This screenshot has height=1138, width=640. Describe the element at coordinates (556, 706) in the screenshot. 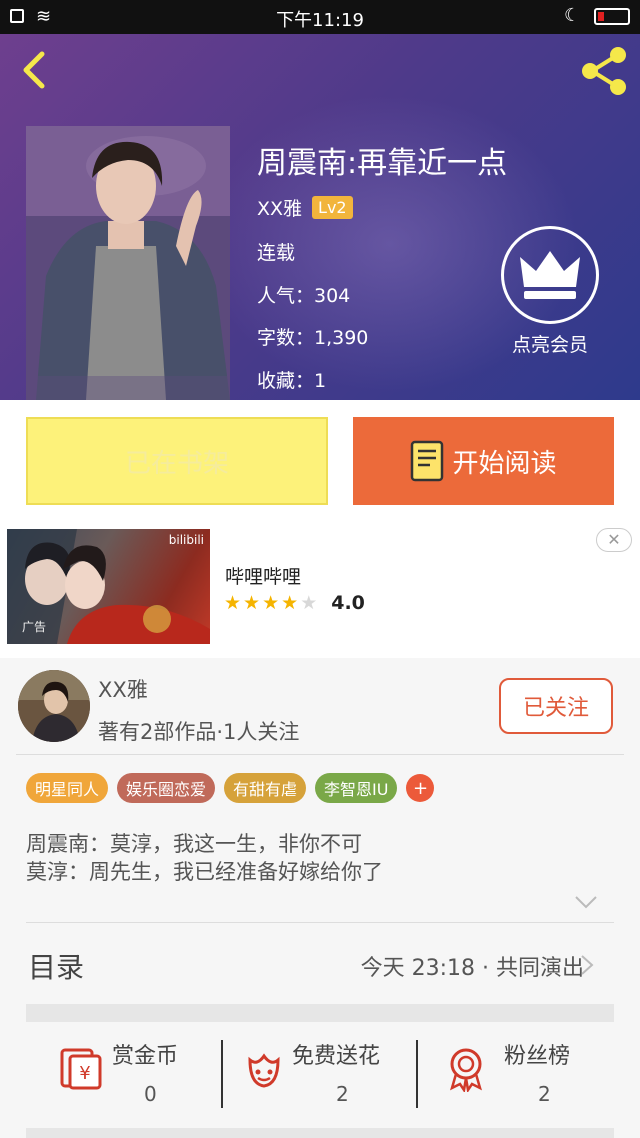

I see `follow-button: 已关注` at that location.